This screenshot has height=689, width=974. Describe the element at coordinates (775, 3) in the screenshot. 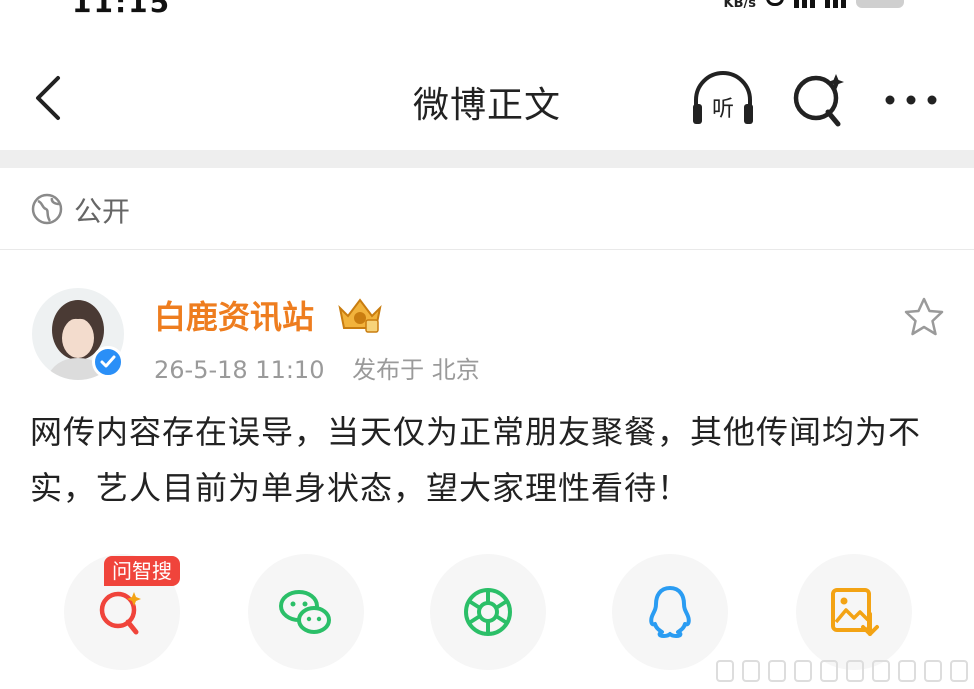

I see `bell-icon` at that location.